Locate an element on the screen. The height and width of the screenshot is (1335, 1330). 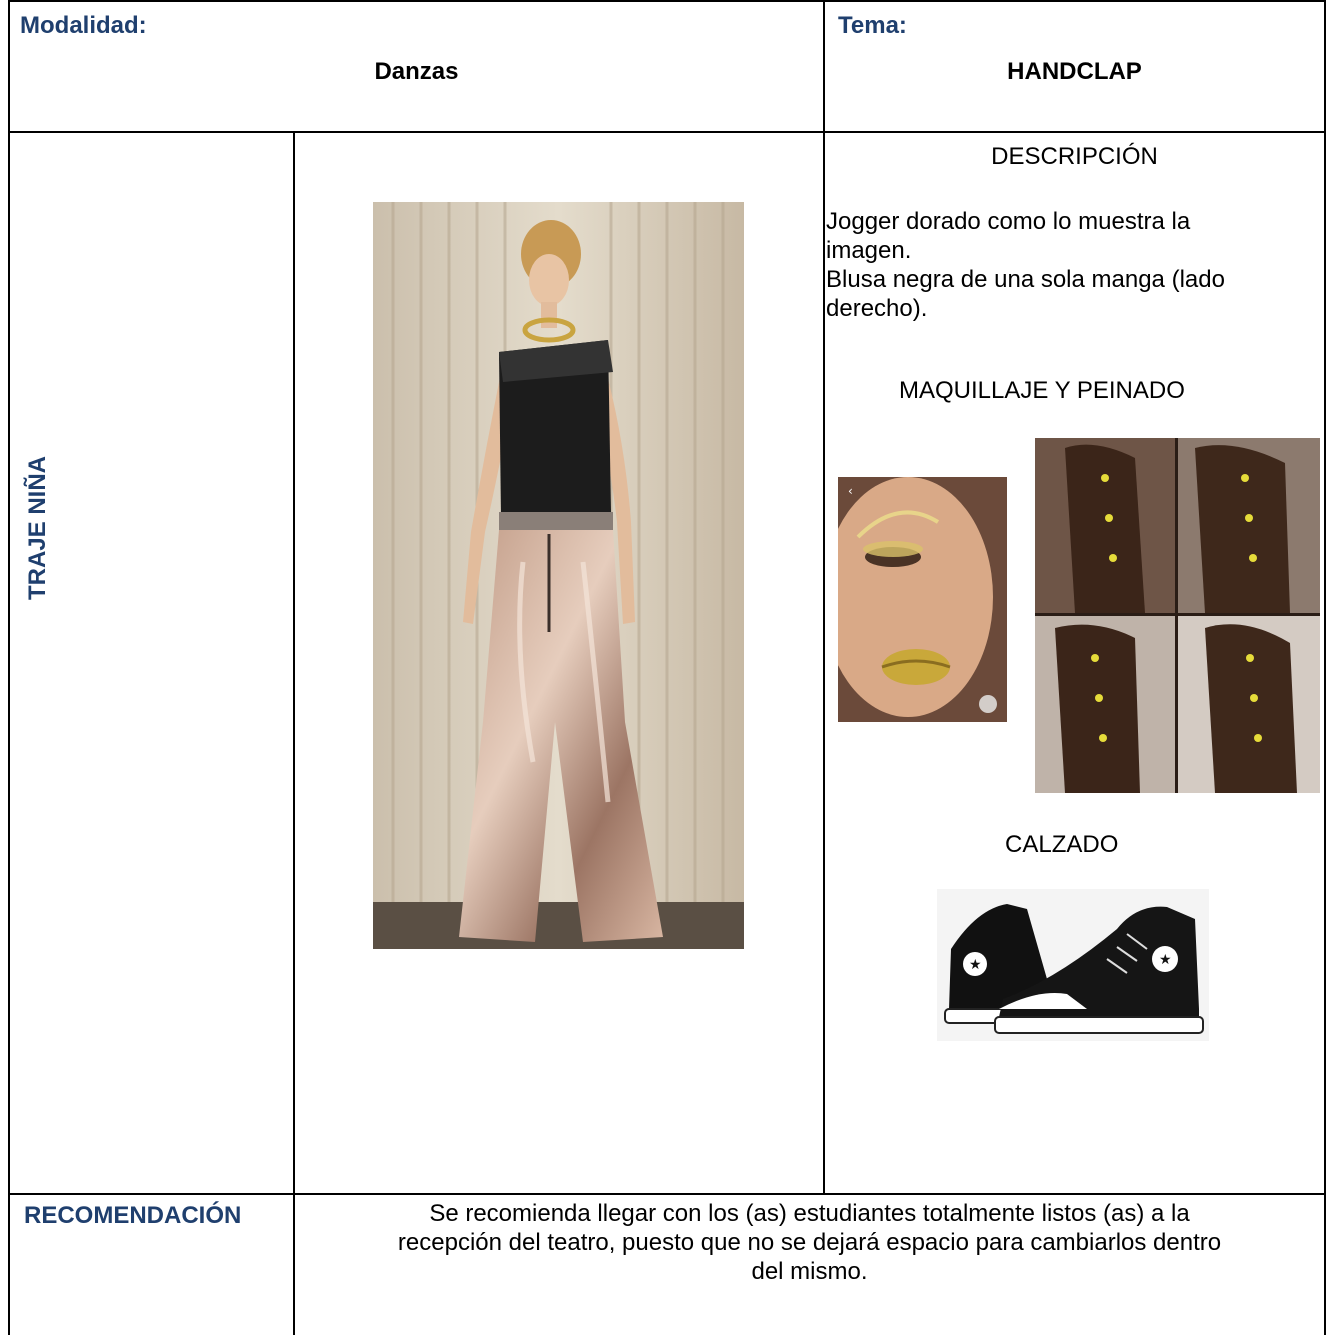
sneakers-photo: ★ ★ is located at coordinates (1073, 965).